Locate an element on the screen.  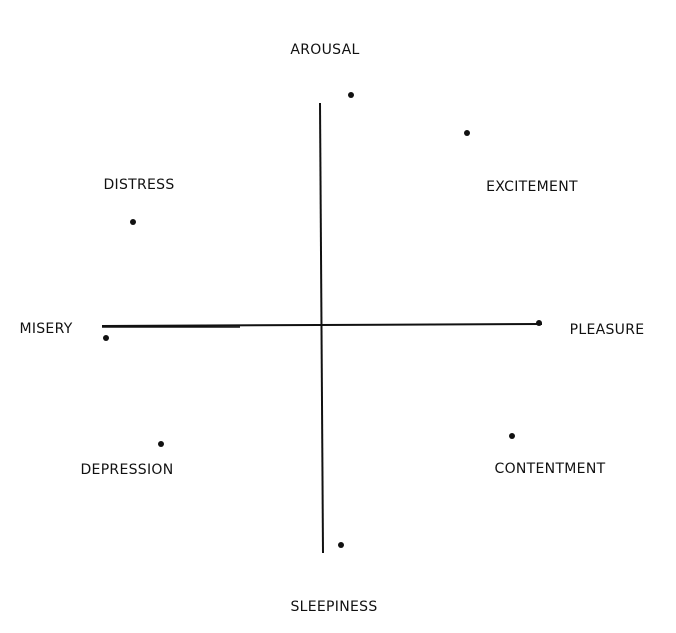
label-excitement: EXCITEMENT is located at coordinates (532, 187).